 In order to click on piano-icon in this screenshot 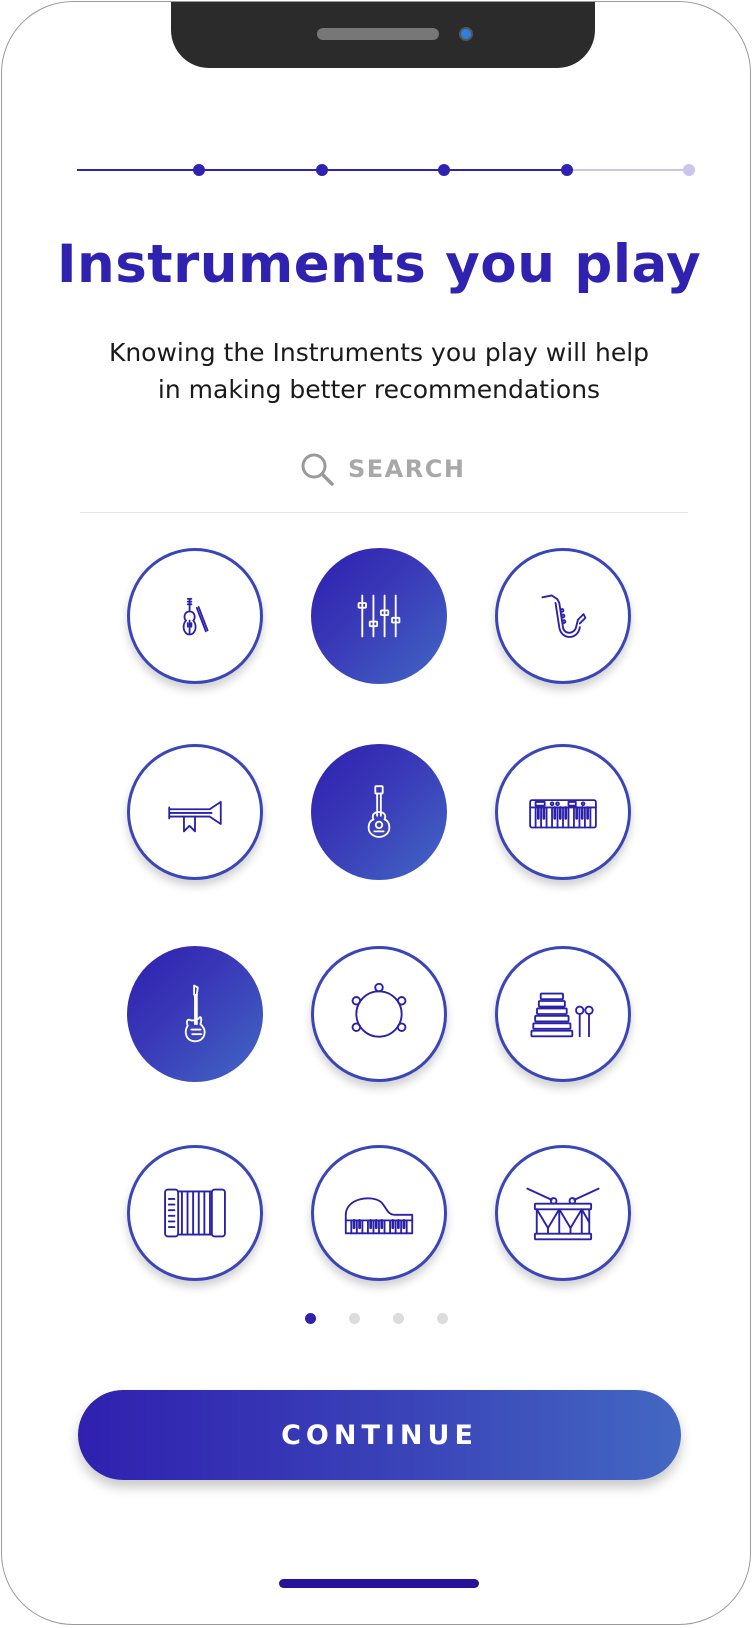, I will do `click(379, 1216)`.